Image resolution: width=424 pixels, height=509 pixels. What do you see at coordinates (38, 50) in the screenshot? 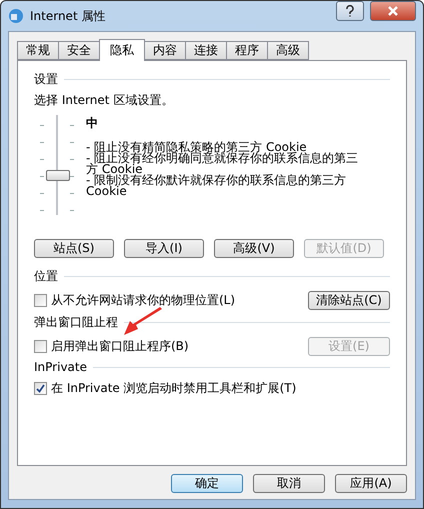
I see `tab: 常规` at bounding box center [38, 50].